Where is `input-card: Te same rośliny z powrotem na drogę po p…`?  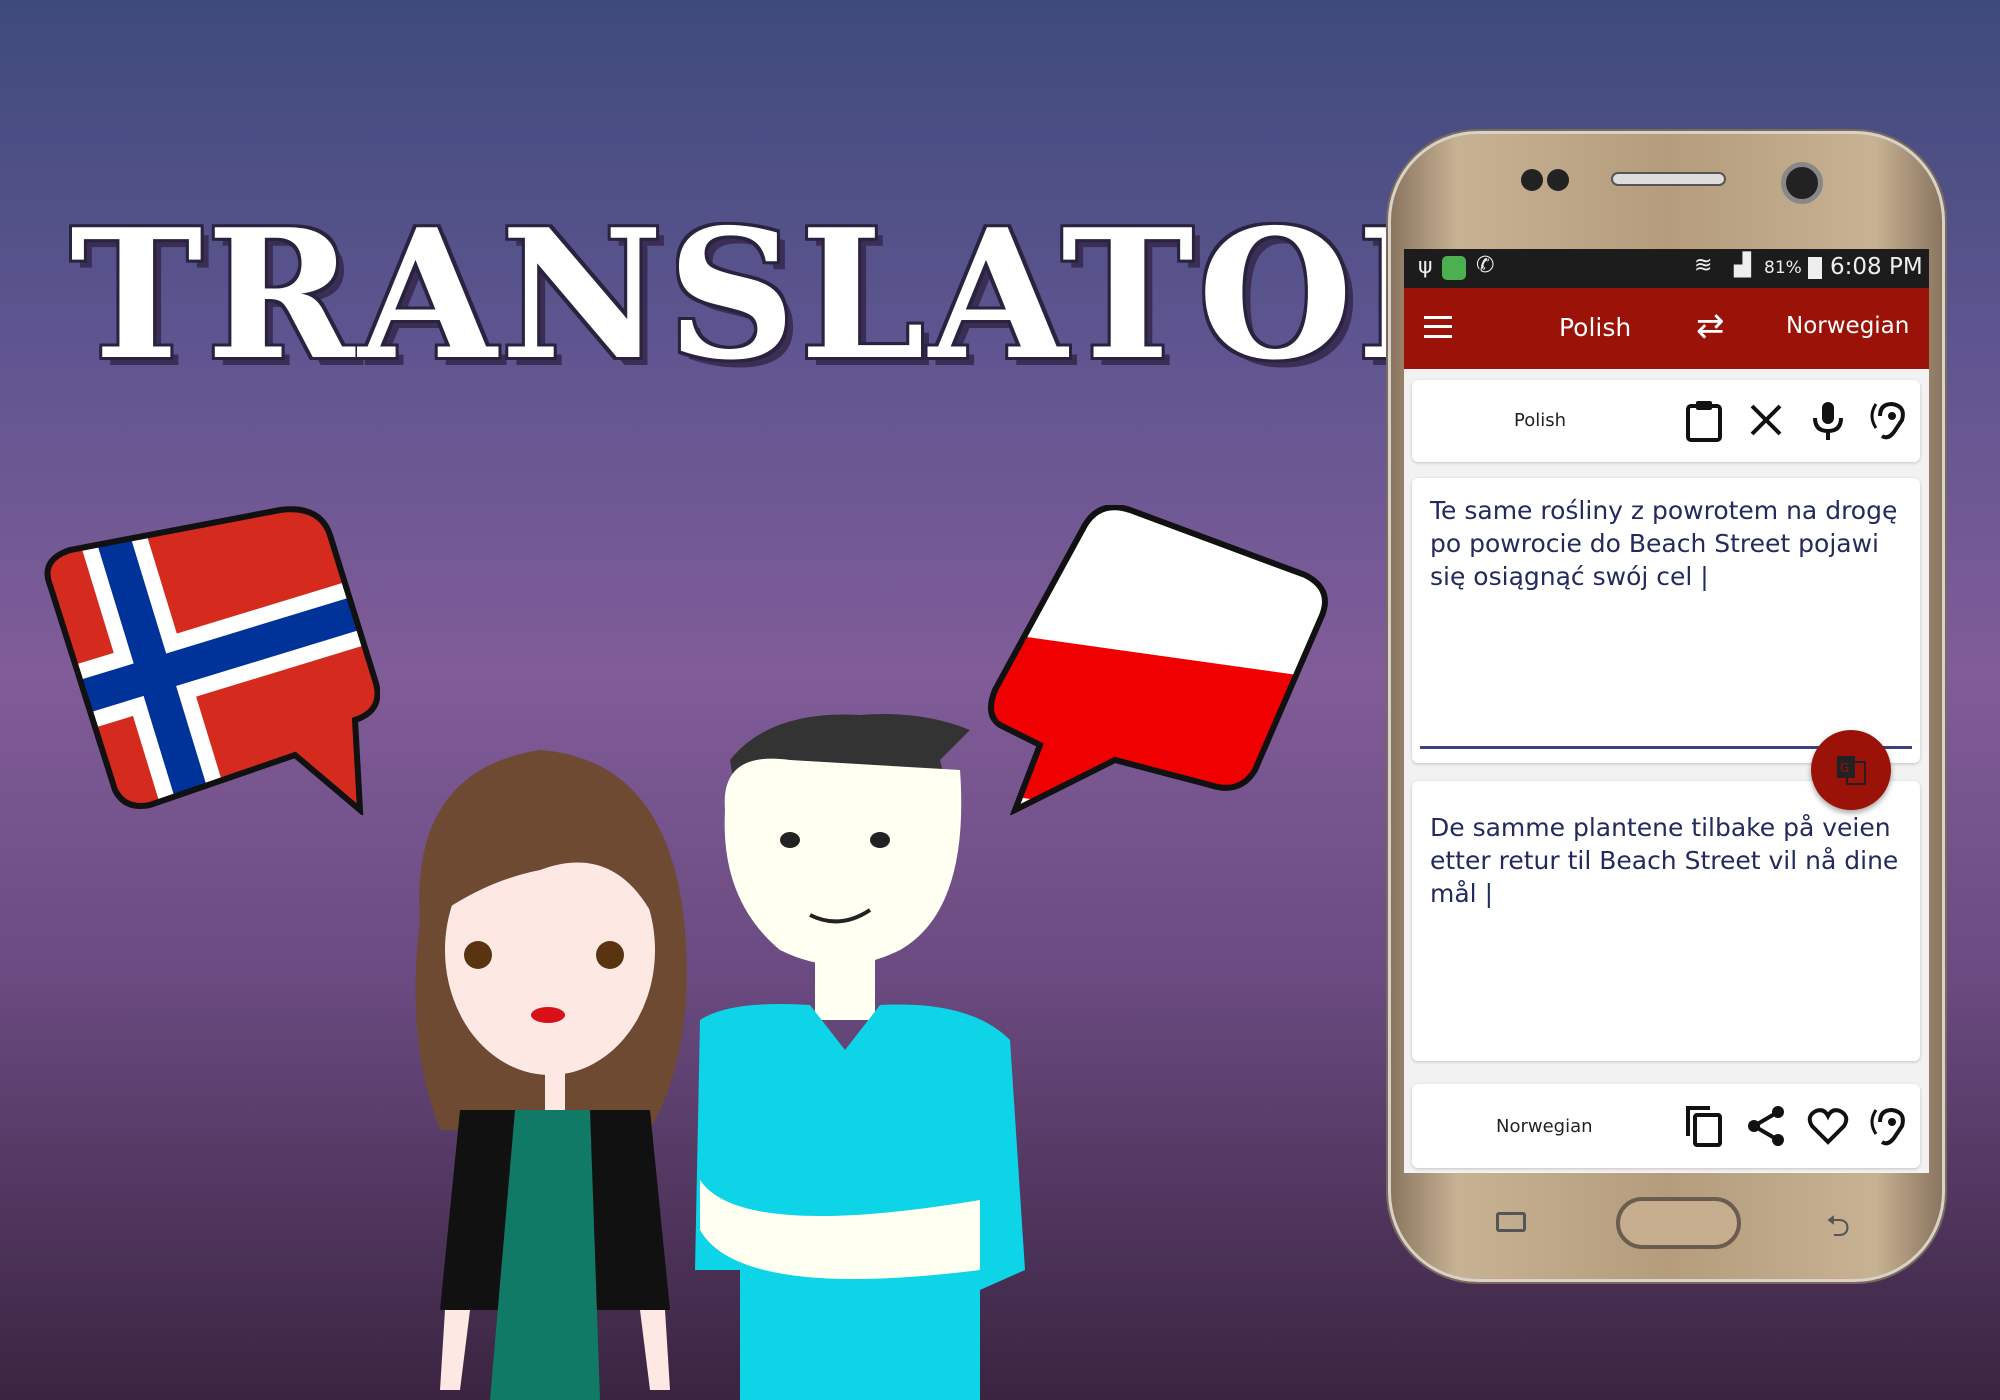
input-card: Te same rośliny z powrotem na drogę po p… is located at coordinates (1666, 620).